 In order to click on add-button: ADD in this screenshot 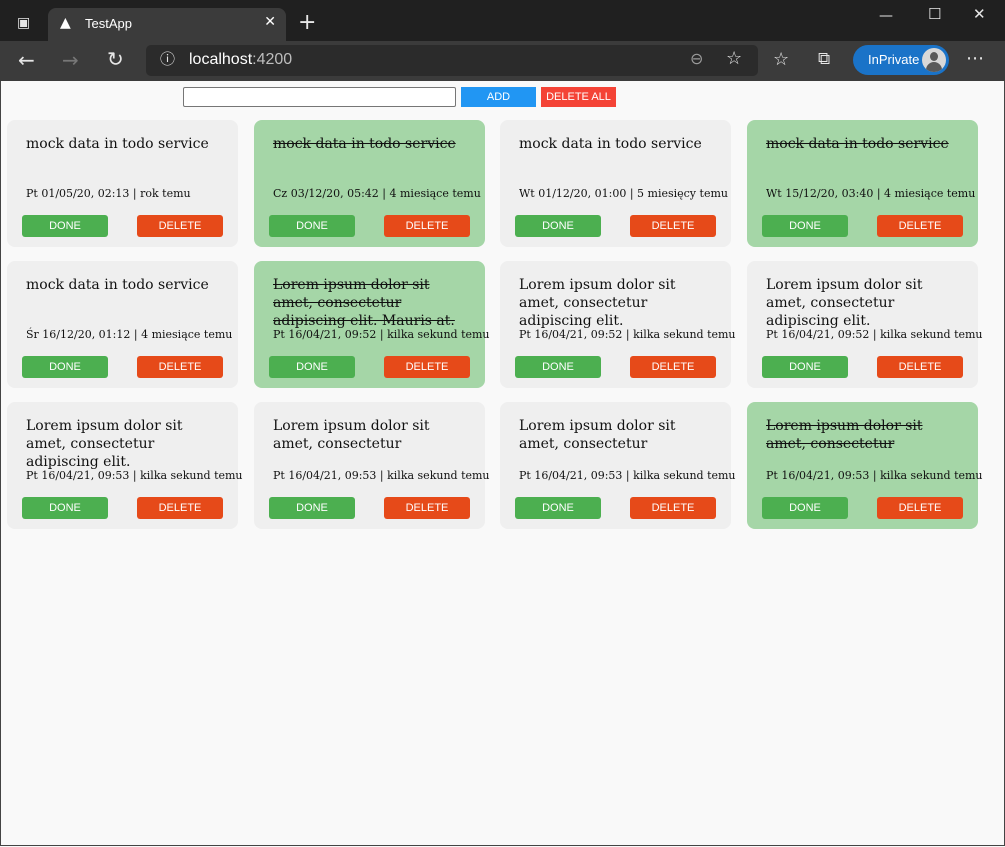, I will do `click(498, 97)`.